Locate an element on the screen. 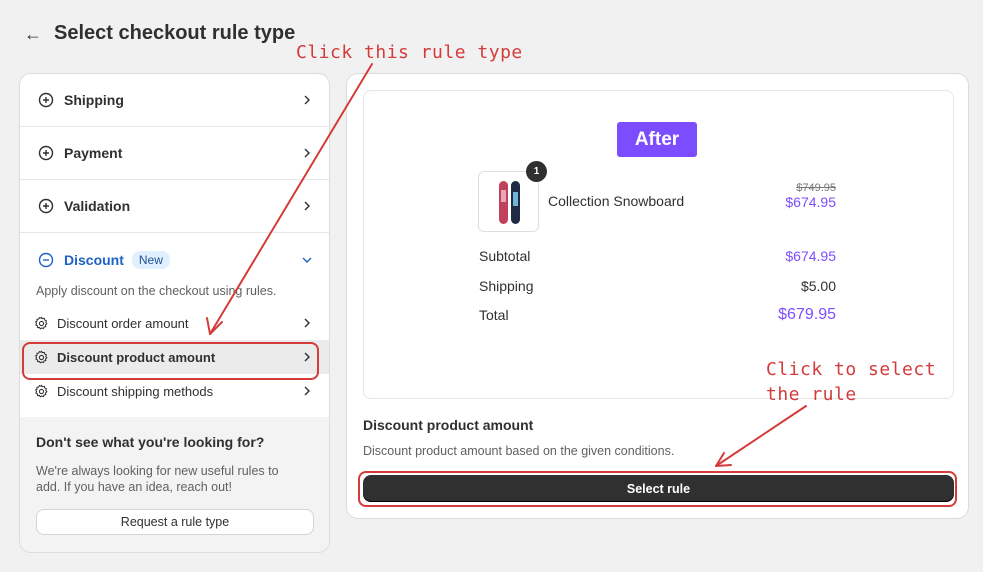 This screenshot has width=983, height=572. subtotal-label: Subtotal is located at coordinates (505, 256).